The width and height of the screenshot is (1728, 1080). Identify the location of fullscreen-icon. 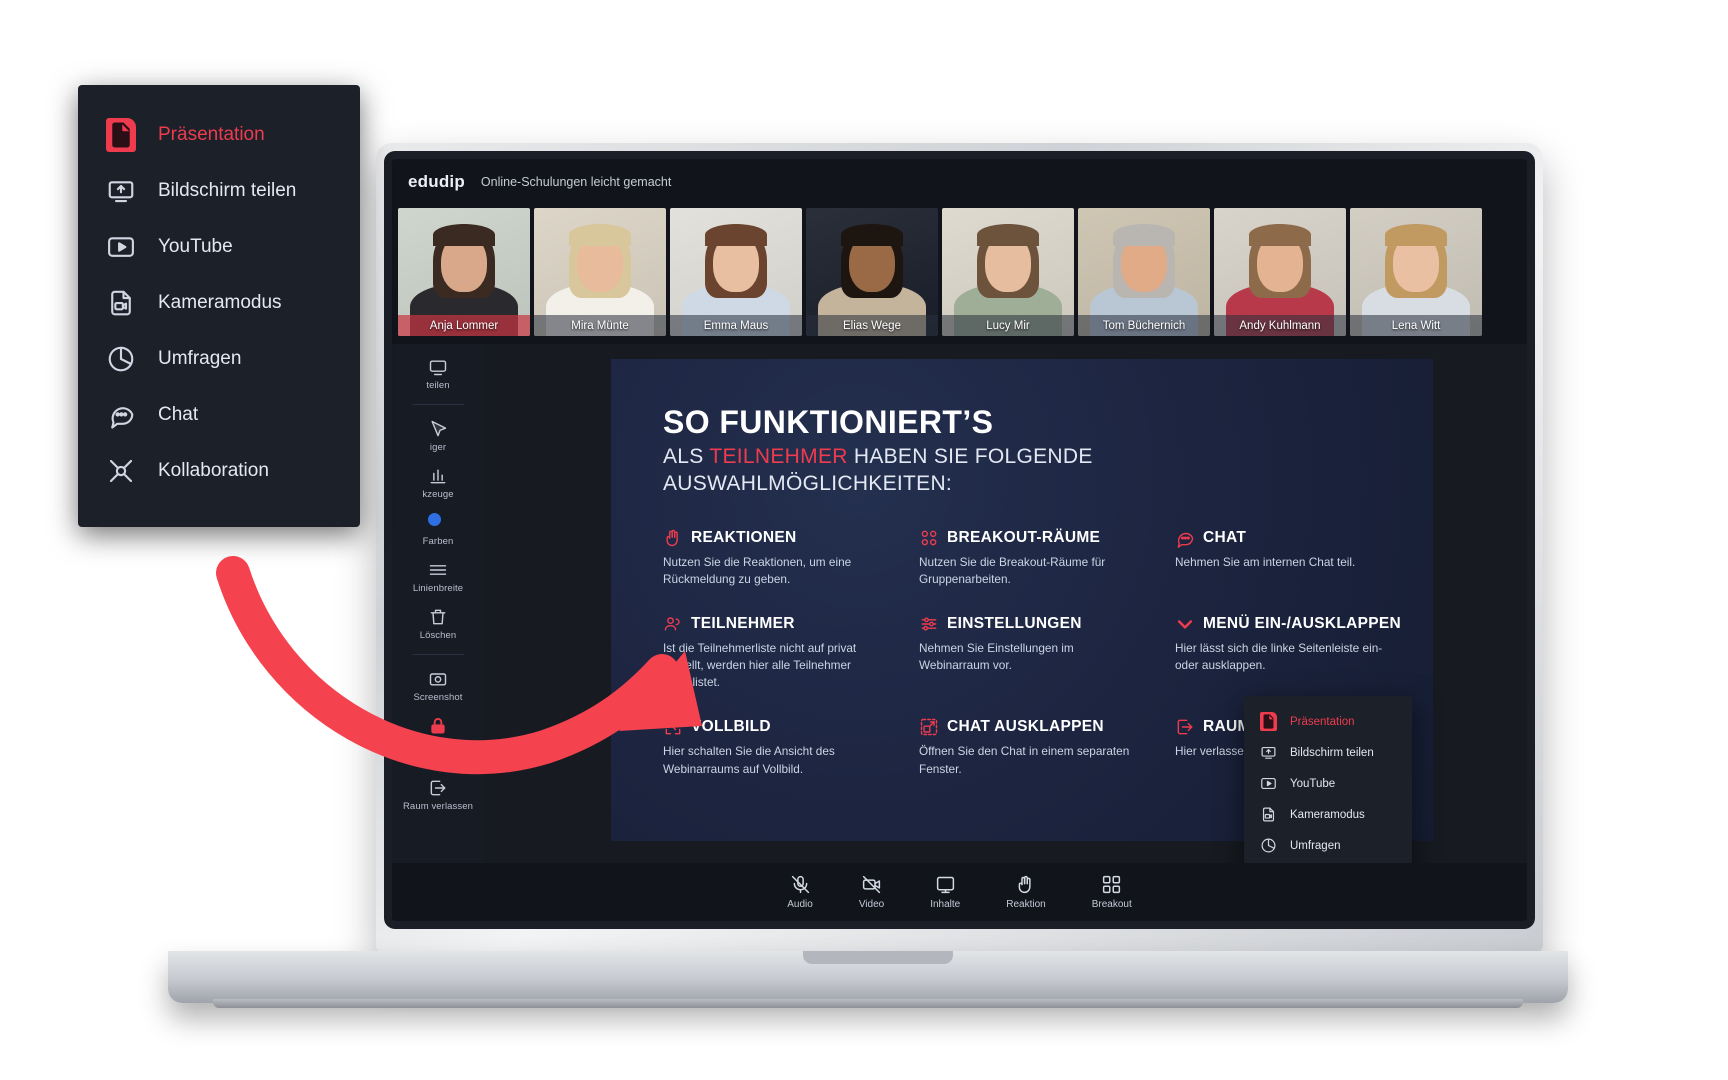
(673, 727).